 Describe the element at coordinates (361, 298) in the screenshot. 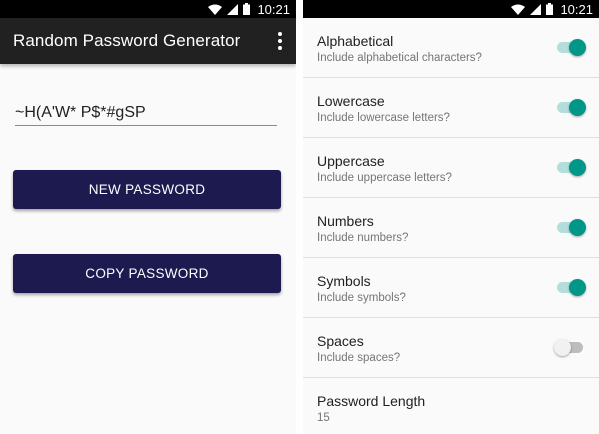

I see `pref-summary: Include symbols?` at that location.